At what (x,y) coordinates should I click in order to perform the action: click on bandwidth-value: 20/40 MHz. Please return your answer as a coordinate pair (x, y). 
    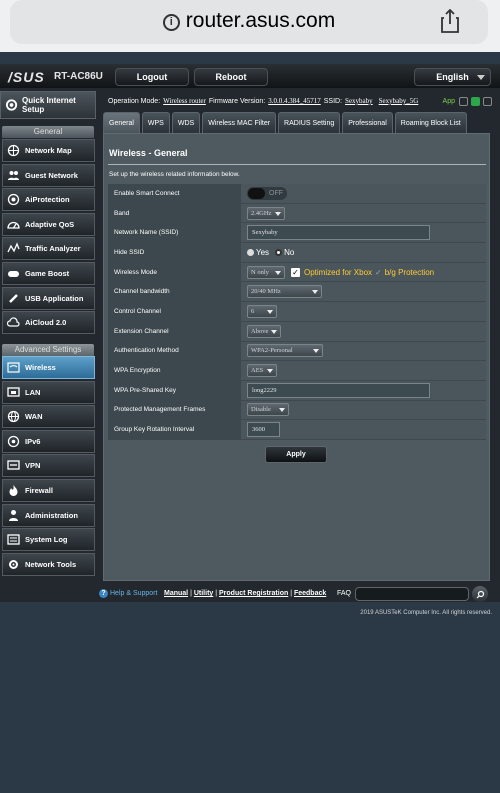
    Looking at the image, I should click on (266, 292).